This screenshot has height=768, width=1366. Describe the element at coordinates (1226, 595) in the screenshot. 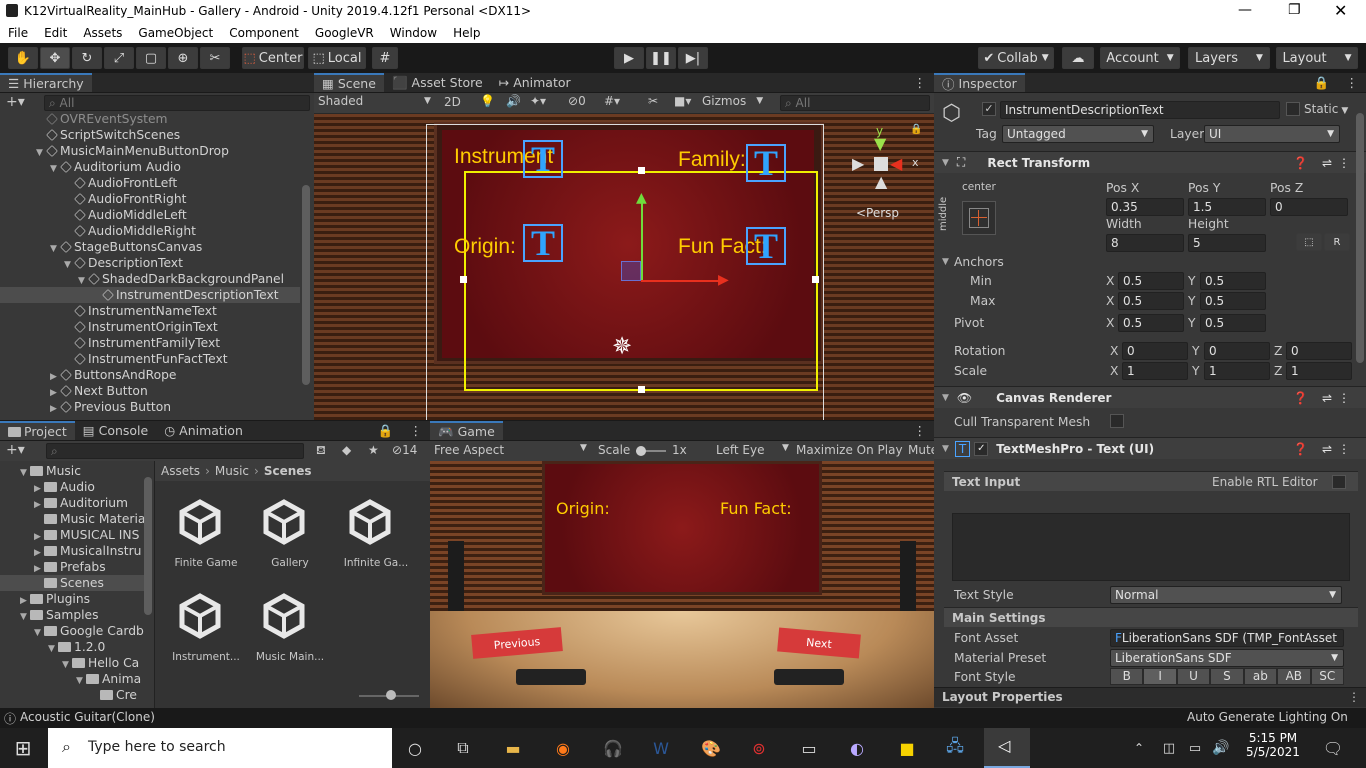

I see `text-style-dropdown: Normal ▼` at that location.